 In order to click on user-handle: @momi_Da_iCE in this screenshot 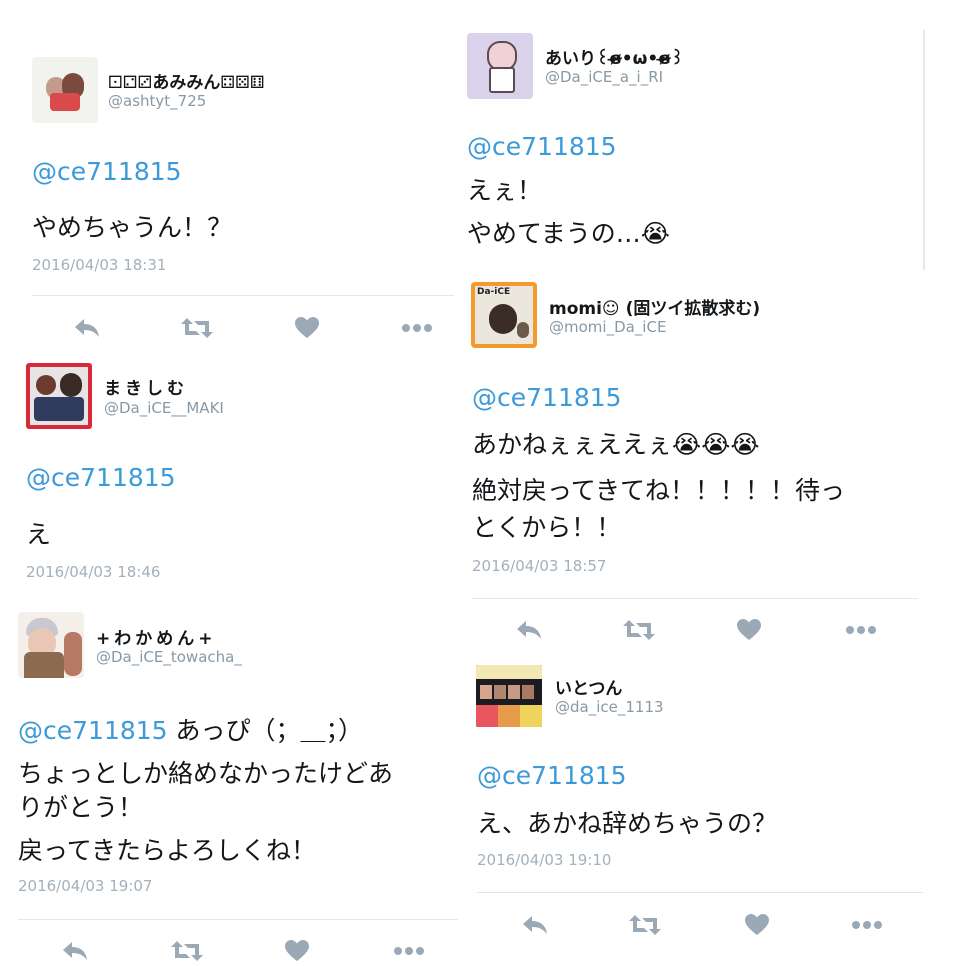, I will do `click(608, 327)`.